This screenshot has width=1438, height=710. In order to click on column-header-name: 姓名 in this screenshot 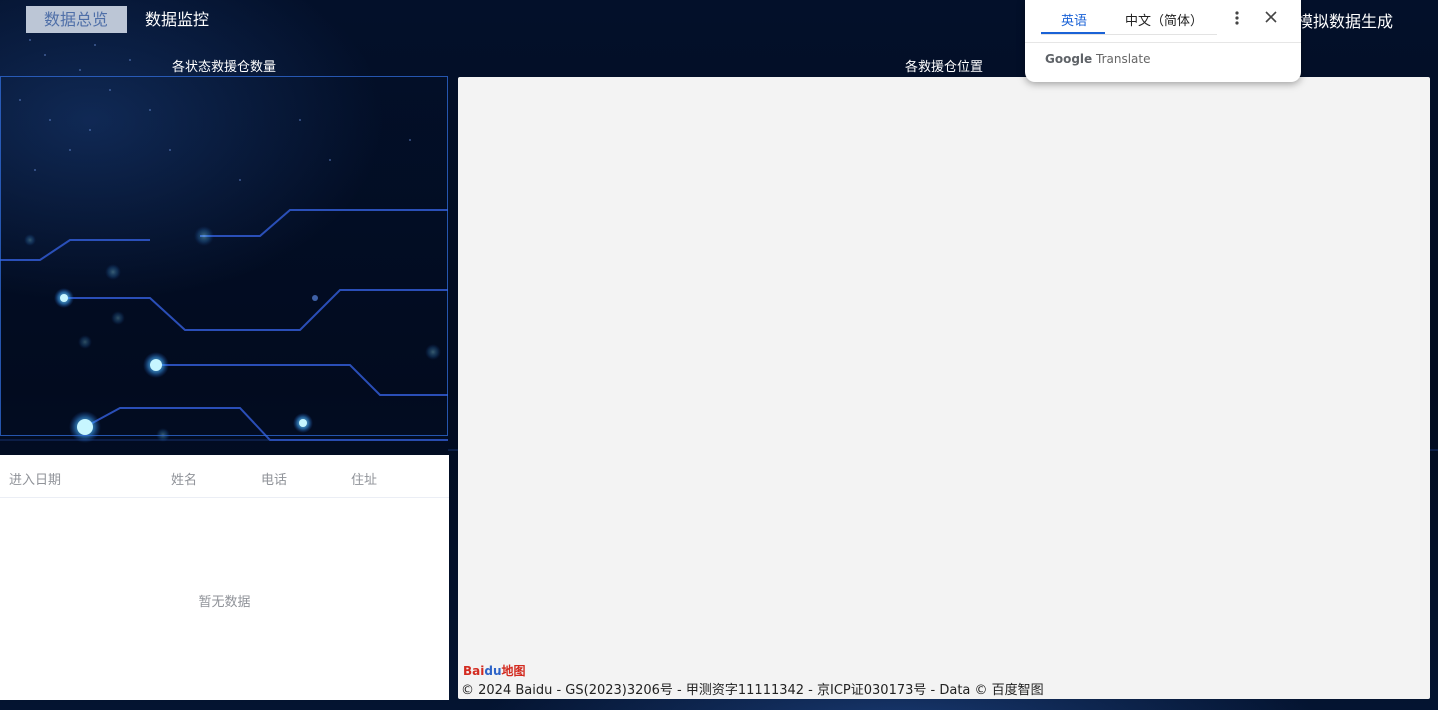, I will do `click(184, 478)`.